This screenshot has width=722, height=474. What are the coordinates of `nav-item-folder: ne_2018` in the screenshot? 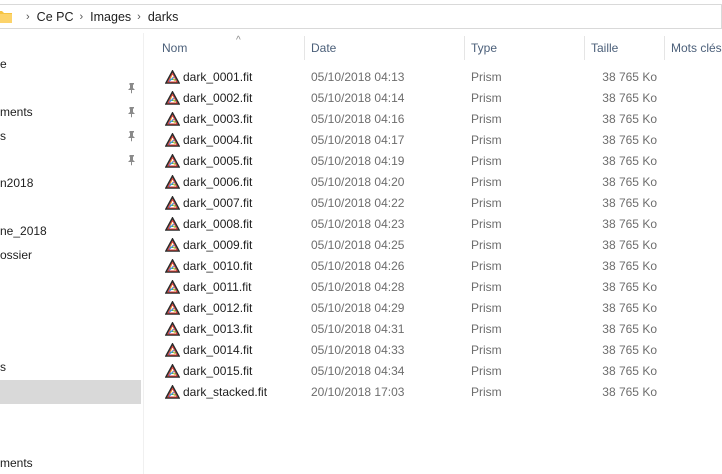 It's located at (70, 231).